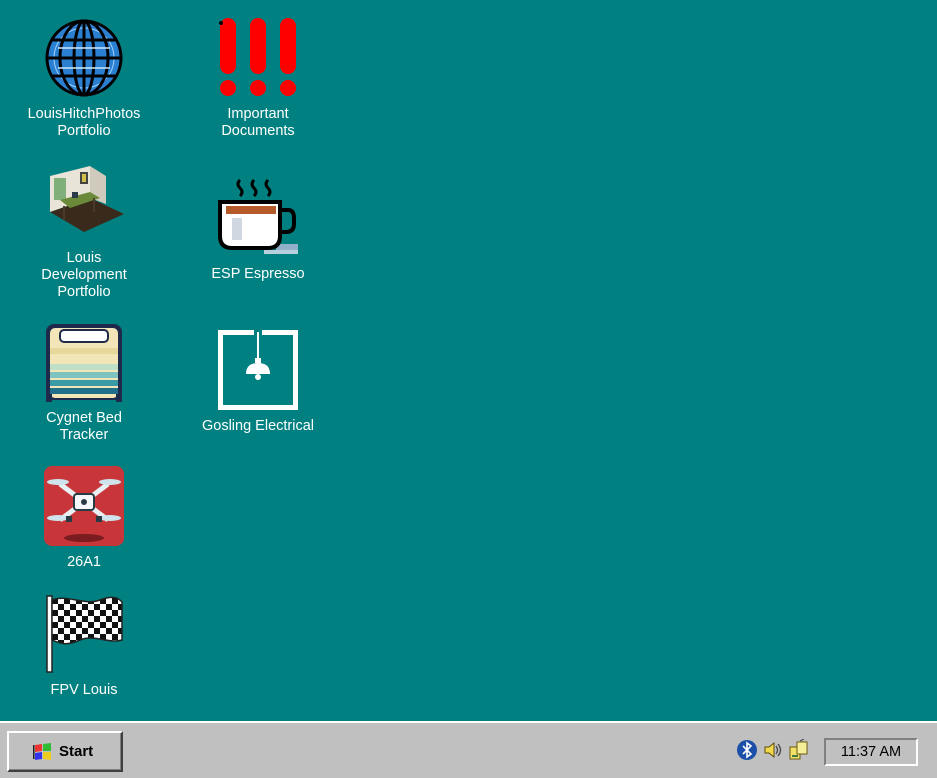 This screenshot has height=778, width=937. What do you see at coordinates (258, 122) in the screenshot?
I see `desktop-icon-label: Important Documents` at bounding box center [258, 122].